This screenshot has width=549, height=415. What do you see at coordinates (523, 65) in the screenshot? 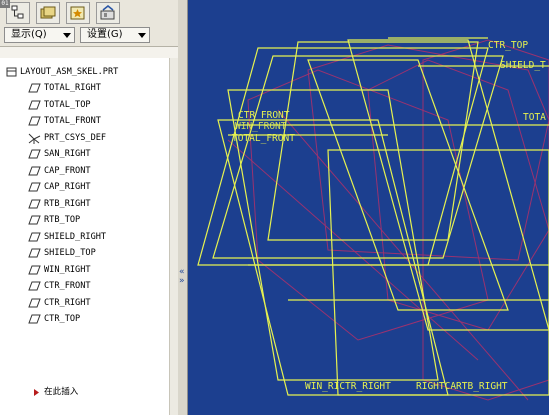
I see `shield-label: SHIELD_T` at bounding box center [523, 65].